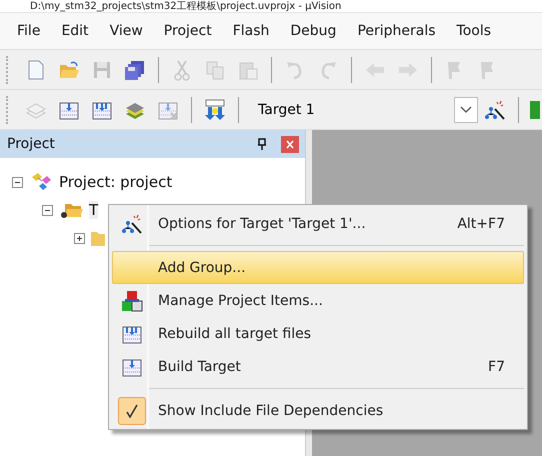 The image size is (542, 456). Describe the element at coordinates (135, 69) in the screenshot. I see `save-all-icon` at that location.